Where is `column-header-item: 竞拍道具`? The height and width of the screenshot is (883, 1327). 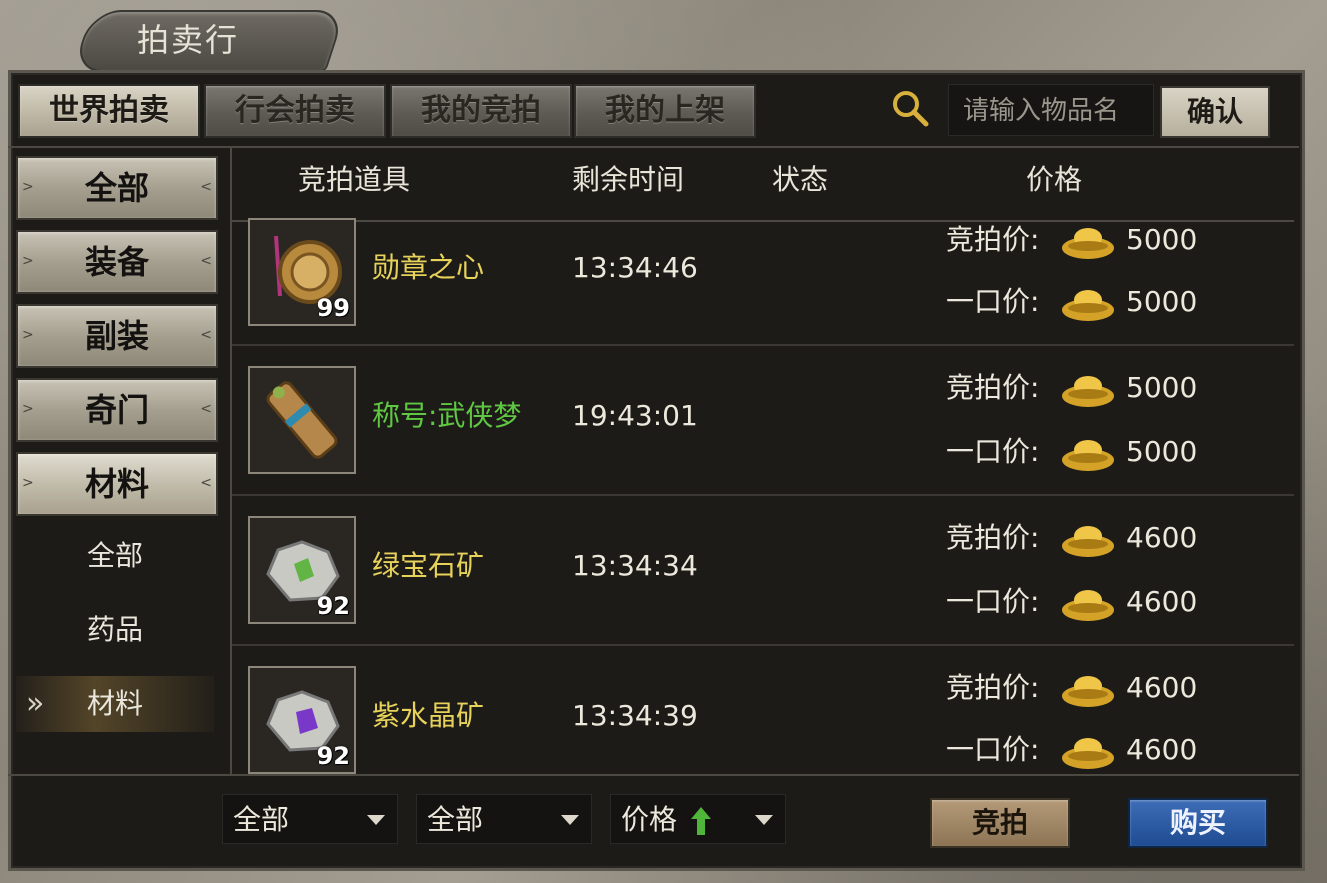
column-header-item: 竞拍道具 is located at coordinates (354, 180).